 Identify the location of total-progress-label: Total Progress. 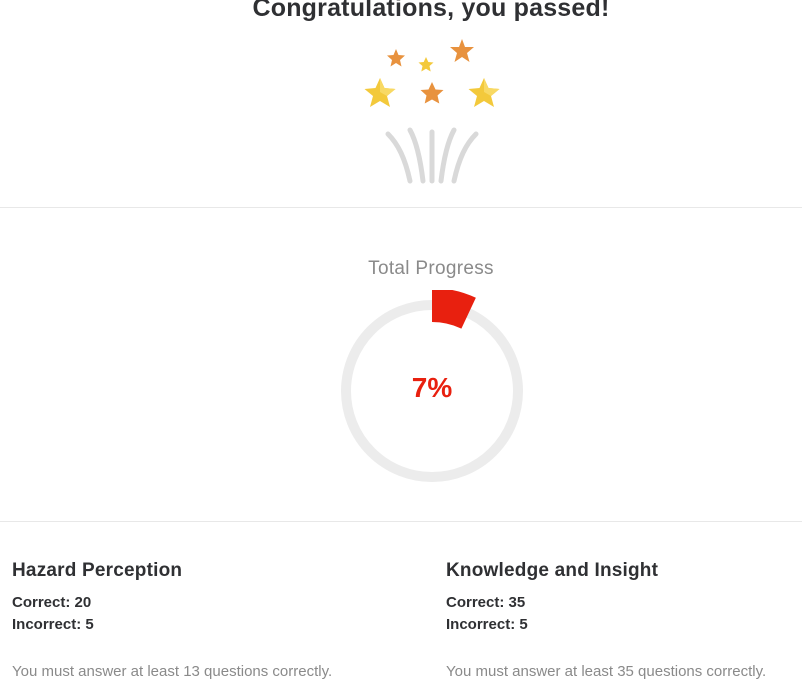
(431, 268).